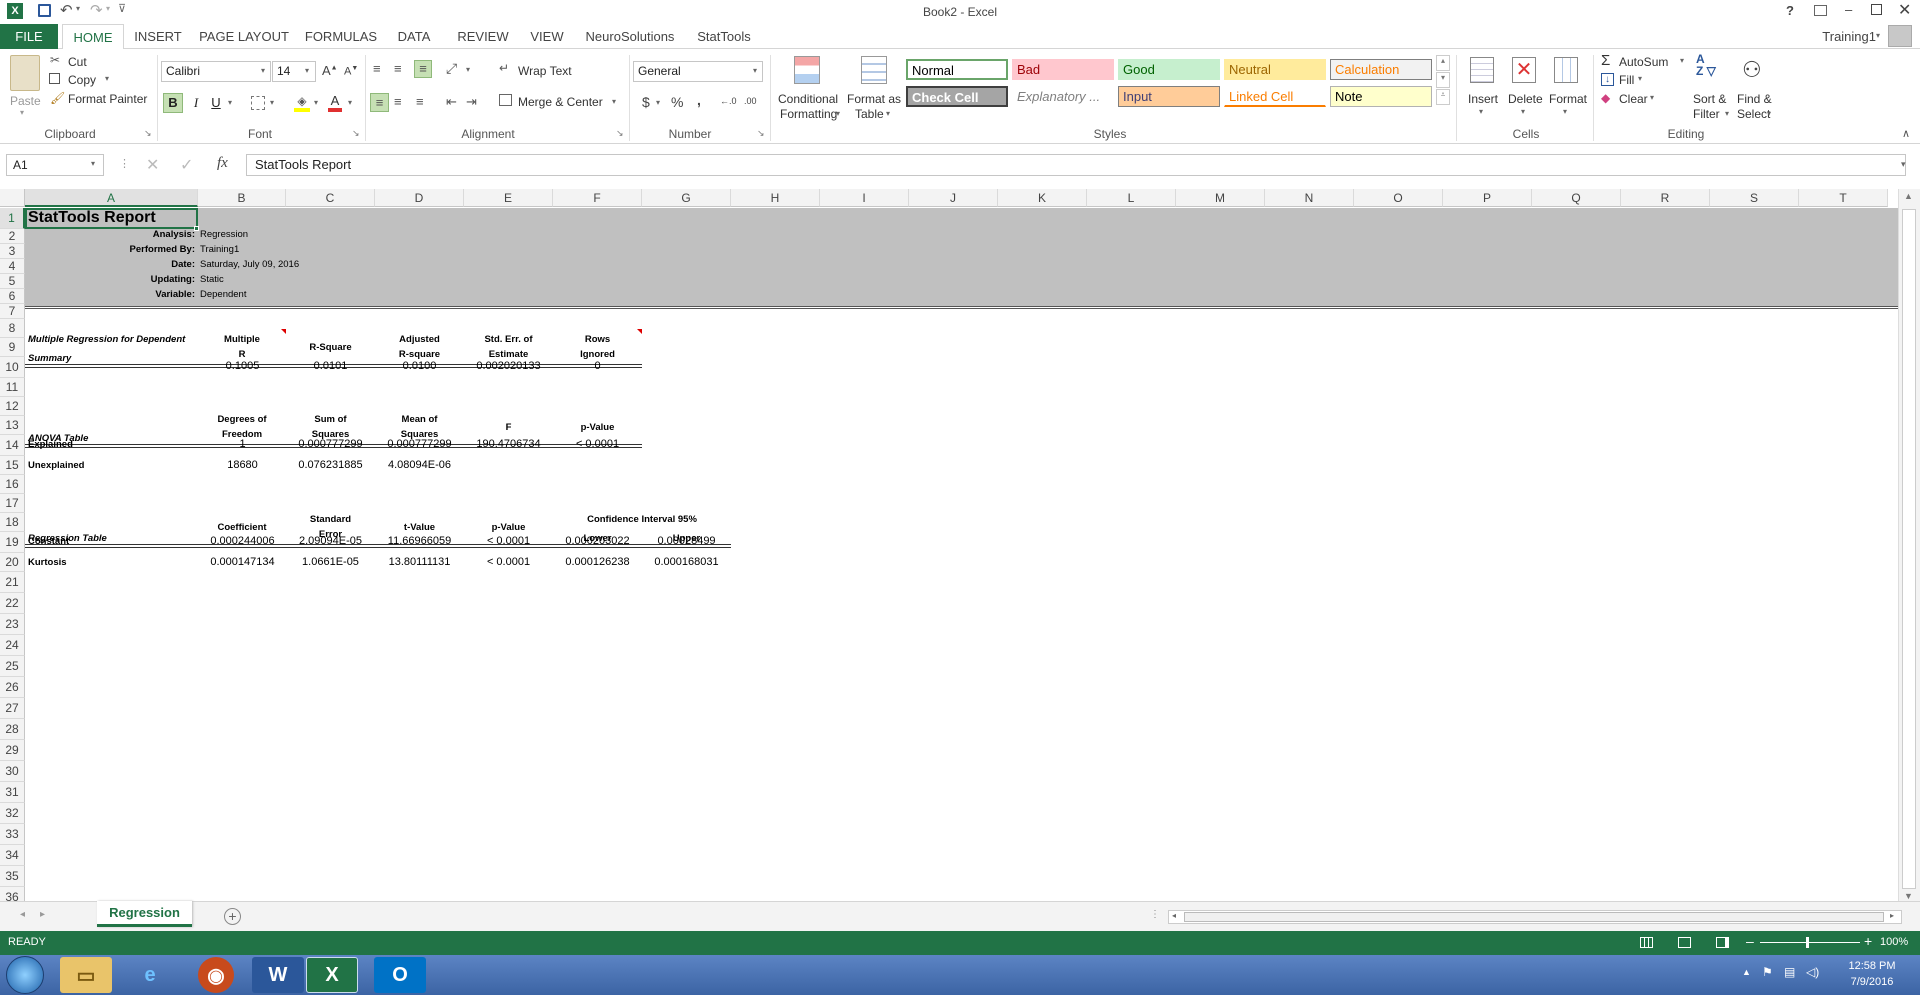 This screenshot has width=1920, height=995. What do you see at coordinates (1482, 70) in the screenshot?
I see `insert-cells-icon` at bounding box center [1482, 70].